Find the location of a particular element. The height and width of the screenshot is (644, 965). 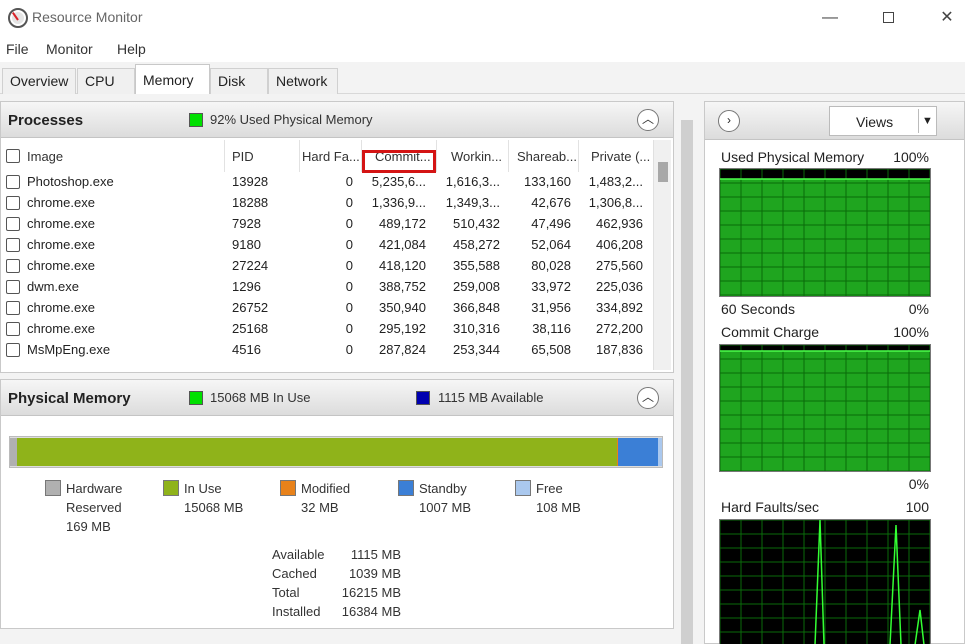

cell-private: 225,036 is located at coordinates (619, 286).